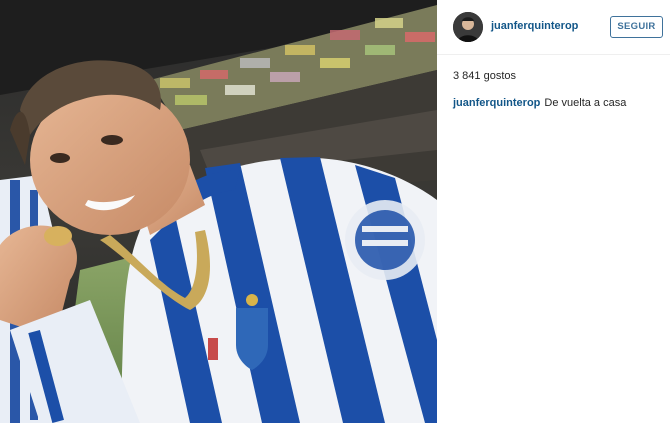 This screenshot has width=670, height=423. I want to click on avatar, so click(468, 27).